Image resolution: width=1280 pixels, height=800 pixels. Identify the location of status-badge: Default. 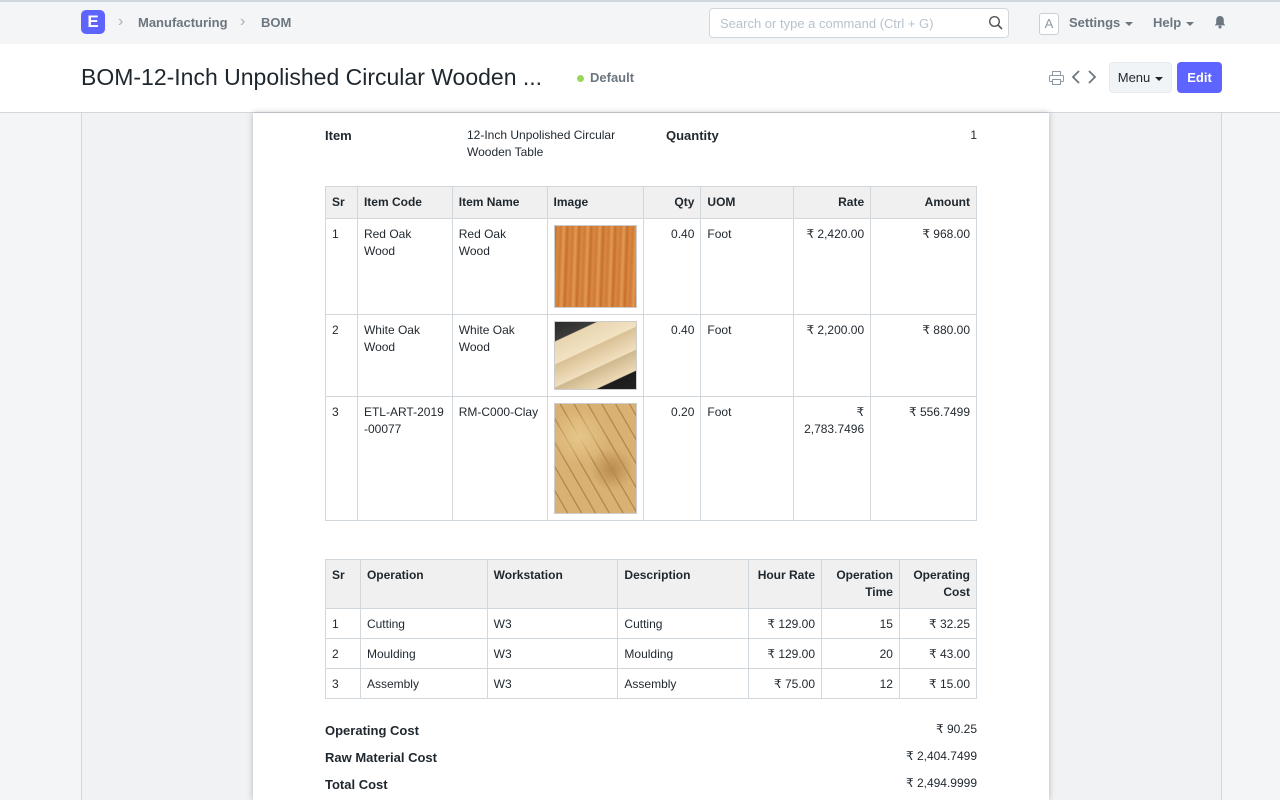
(612, 77).